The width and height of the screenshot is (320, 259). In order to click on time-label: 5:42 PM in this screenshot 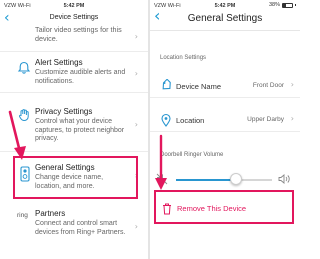, I will do `click(74, 6)`.